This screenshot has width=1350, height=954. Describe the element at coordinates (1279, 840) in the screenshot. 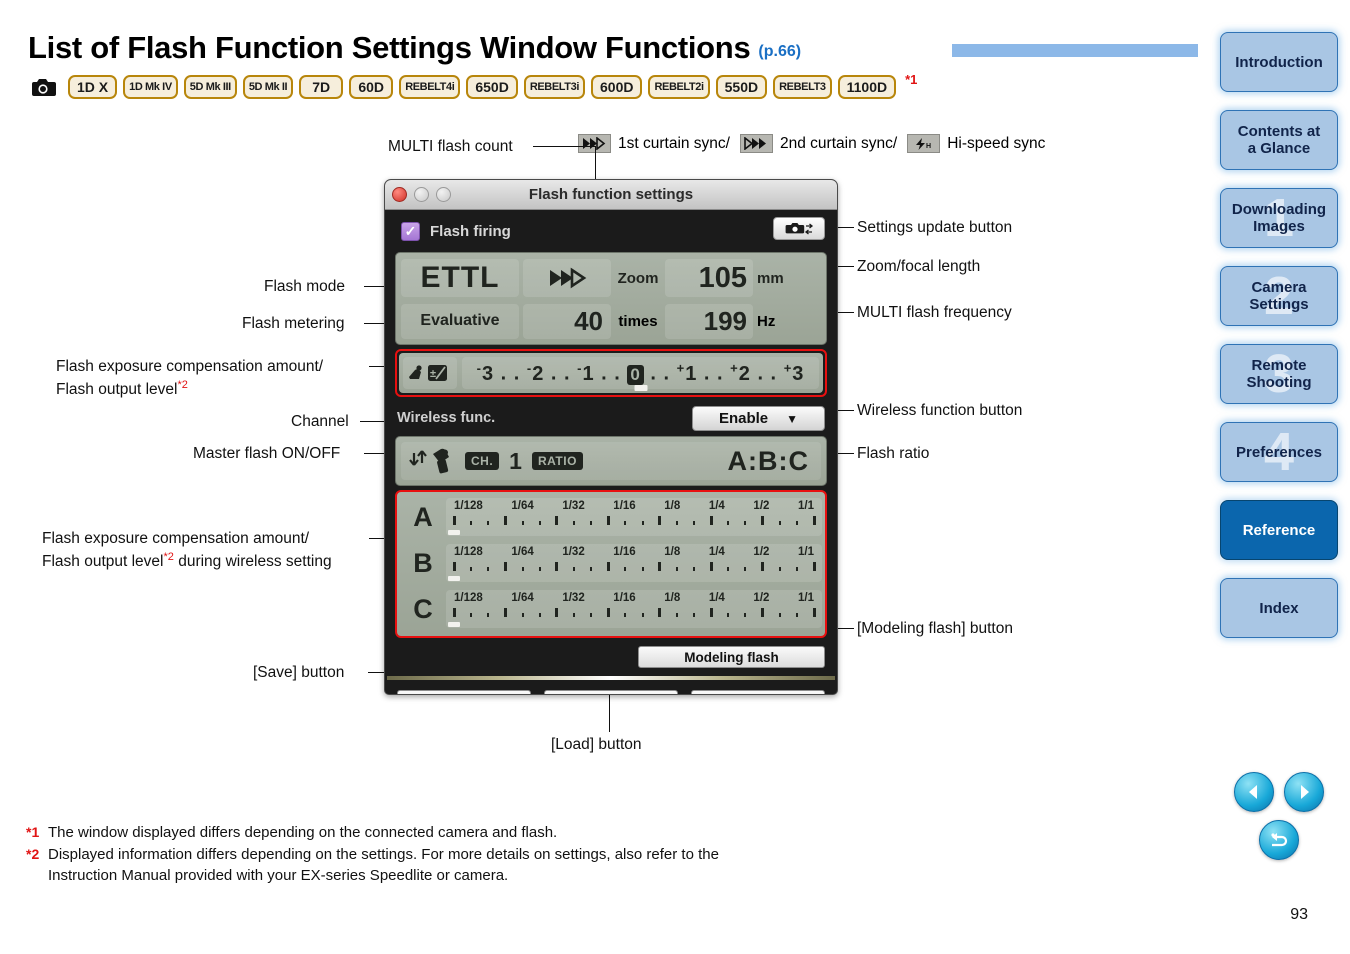

I see `back-icon` at that location.